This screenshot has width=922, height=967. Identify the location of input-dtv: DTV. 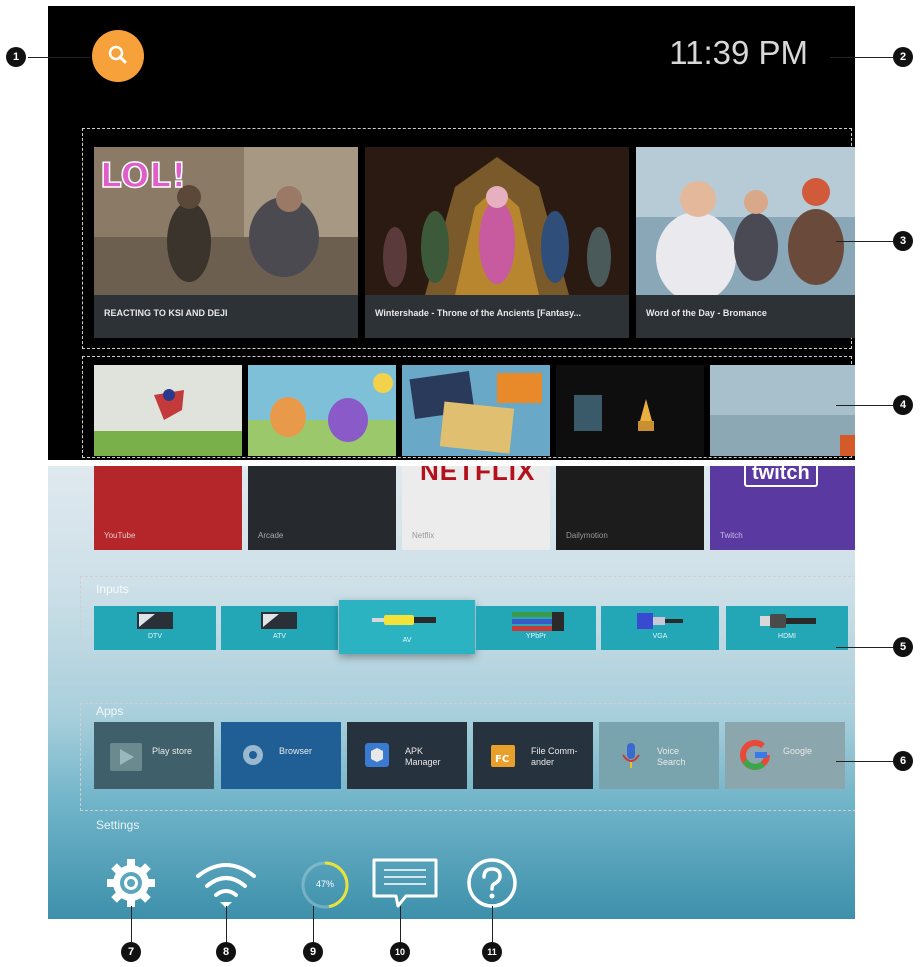
(155, 628).